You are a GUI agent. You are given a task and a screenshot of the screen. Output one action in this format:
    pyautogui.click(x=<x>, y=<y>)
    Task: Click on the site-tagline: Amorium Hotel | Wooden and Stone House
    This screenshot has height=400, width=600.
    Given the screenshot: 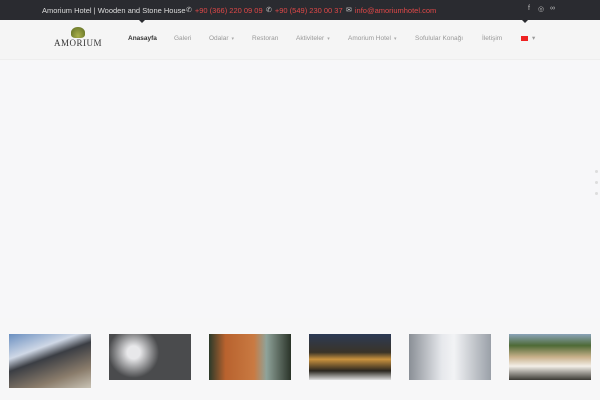 What is the action you would take?
    pyautogui.click(x=114, y=10)
    